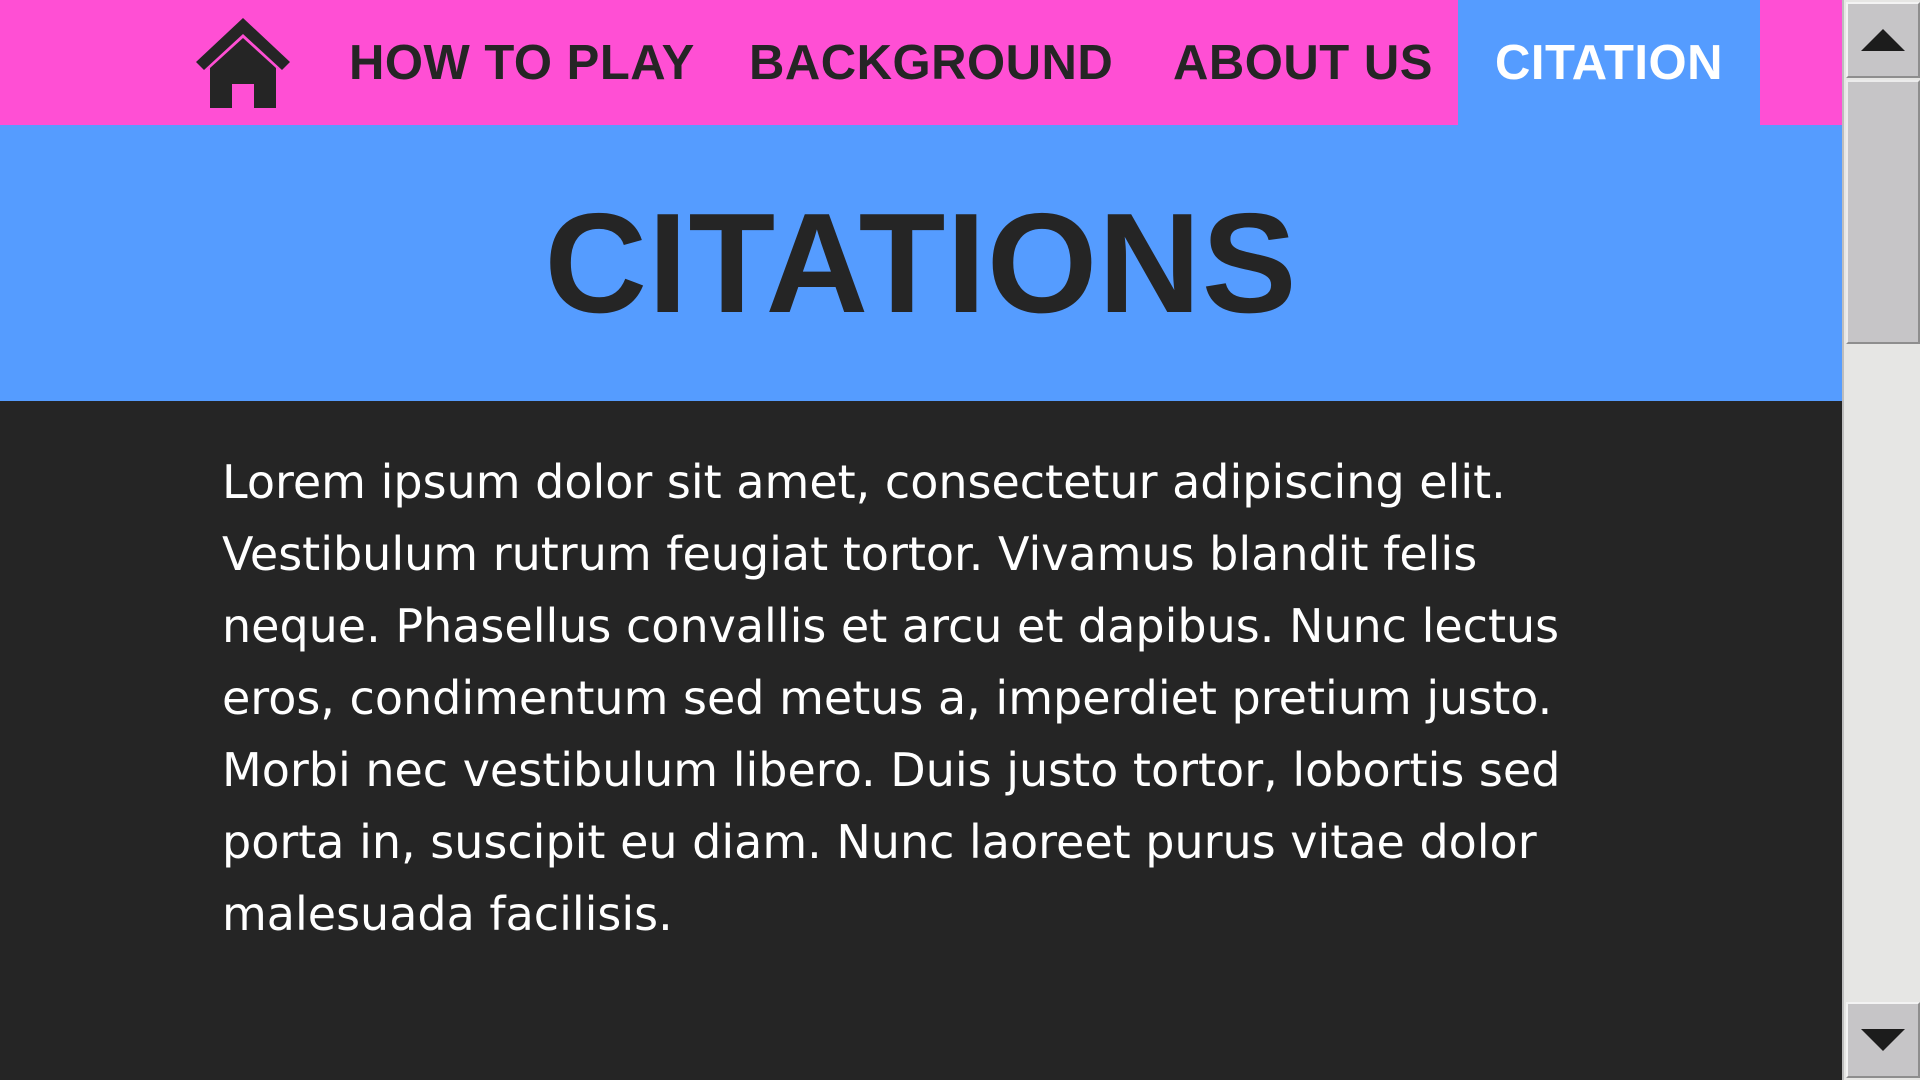 This screenshot has height=1080, width=1920. I want to click on top-navigation-bar: HOW TO PLAY BACKGROUND ABOUT US CITATION, so click(921, 64).